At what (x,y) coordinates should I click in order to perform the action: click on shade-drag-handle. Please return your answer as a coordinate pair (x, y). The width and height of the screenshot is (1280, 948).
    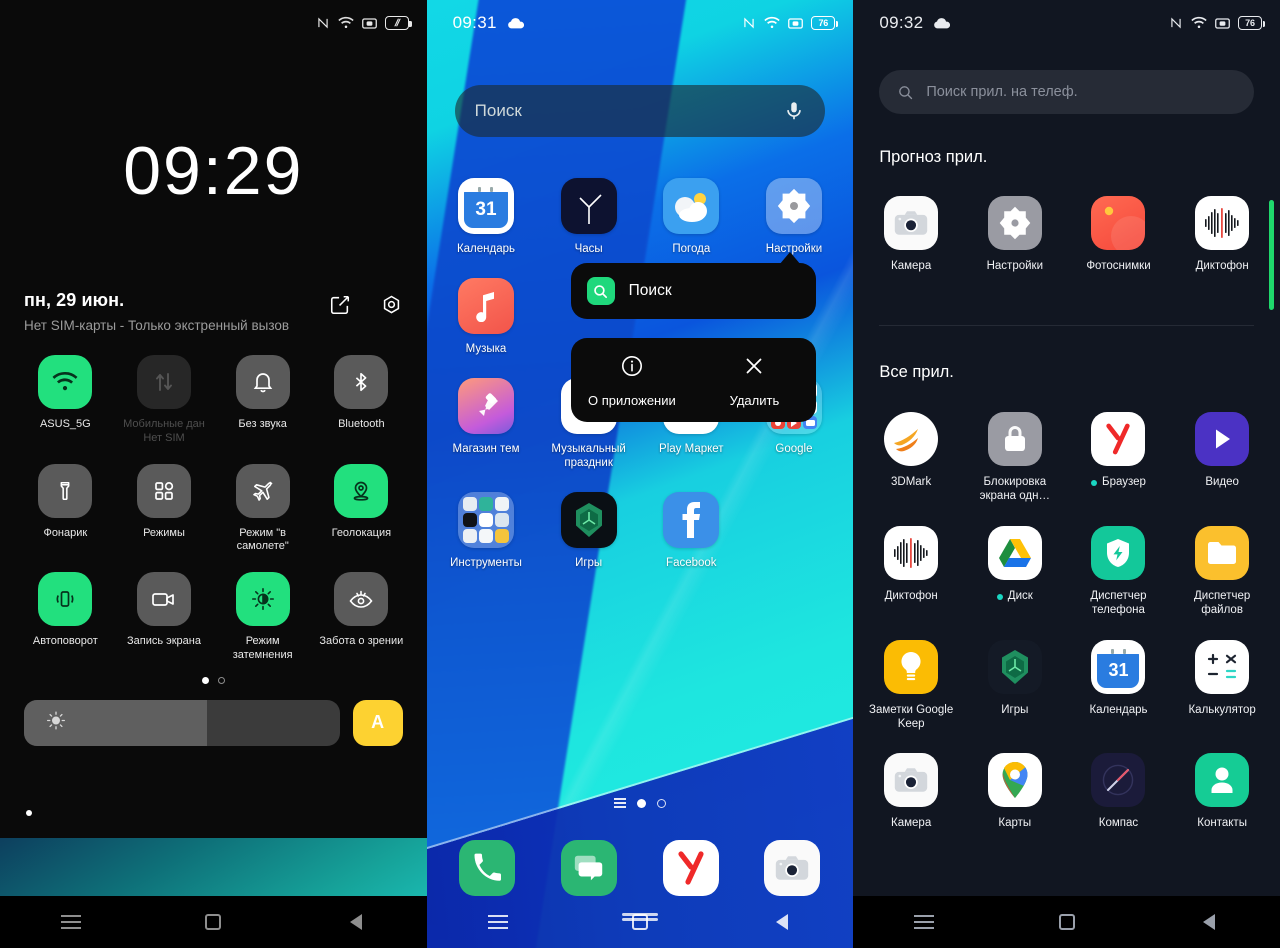
    Looking at the image, I should click on (29, 813).